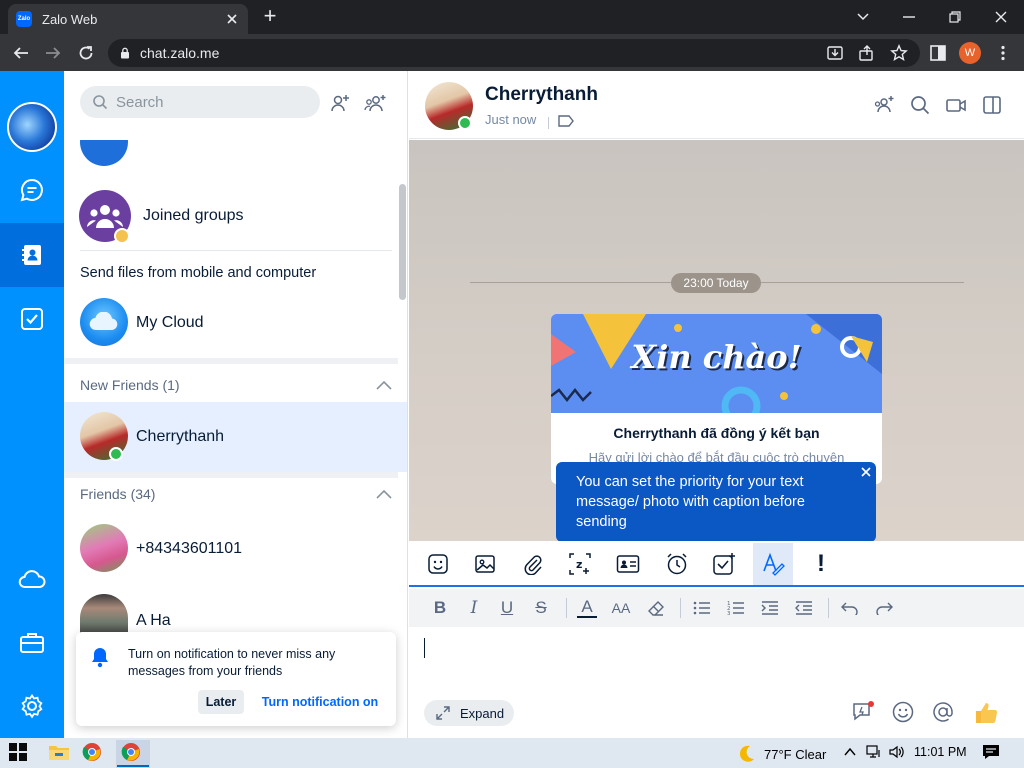  I want to click on sticker-icon, so click(438, 564).